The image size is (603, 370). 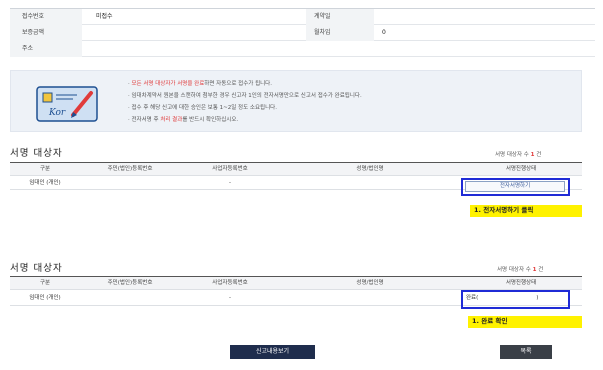 What do you see at coordinates (525, 322) in the screenshot?
I see `annotation-complete-check: 1. 완료 확인` at bounding box center [525, 322].